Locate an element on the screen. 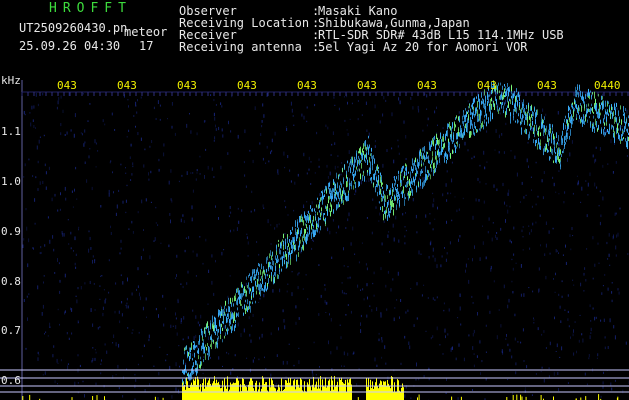  x-tick-label: 0440 is located at coordinates (607, 85).